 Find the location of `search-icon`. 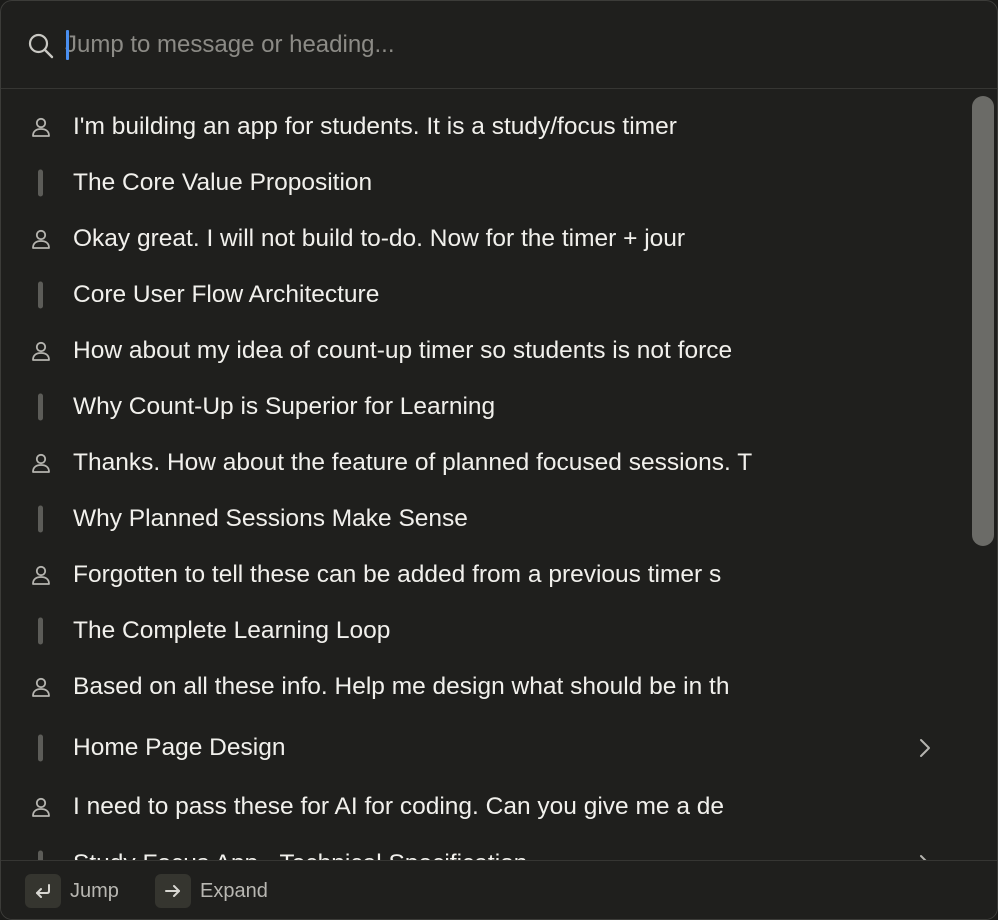

search-icon is located at coordinates (41, 46).